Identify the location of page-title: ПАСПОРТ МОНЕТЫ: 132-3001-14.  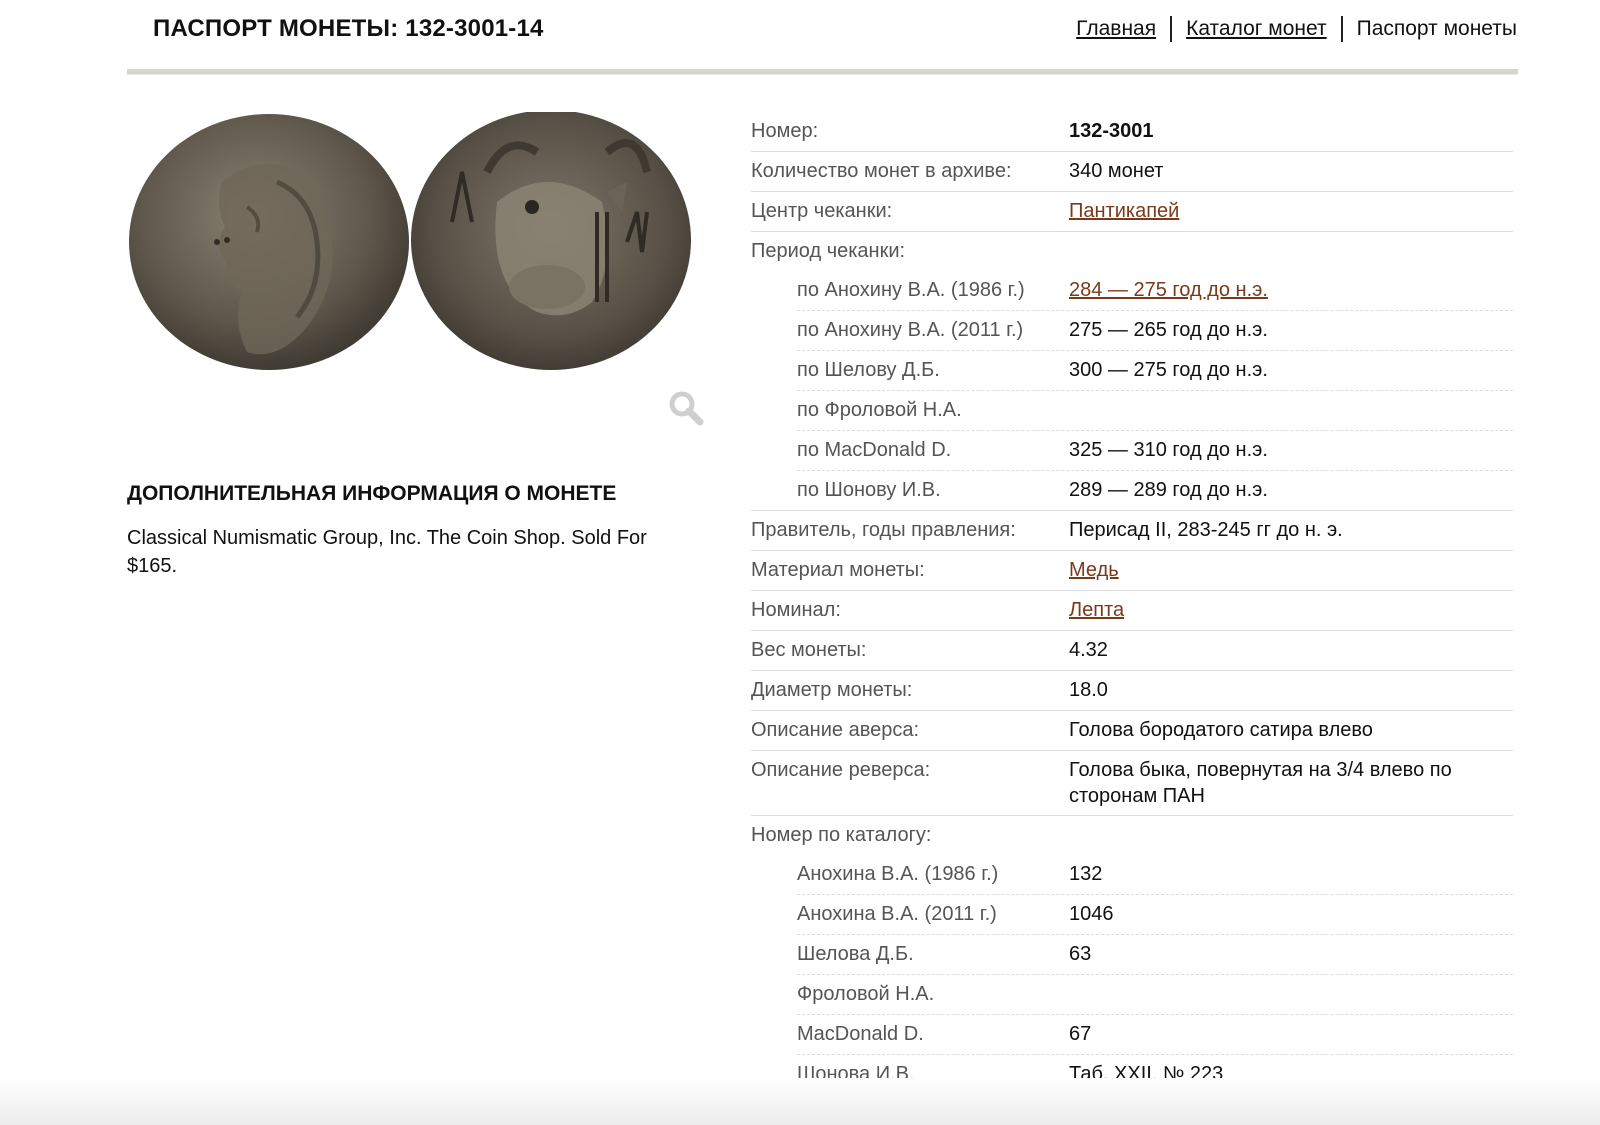
(348, 28).